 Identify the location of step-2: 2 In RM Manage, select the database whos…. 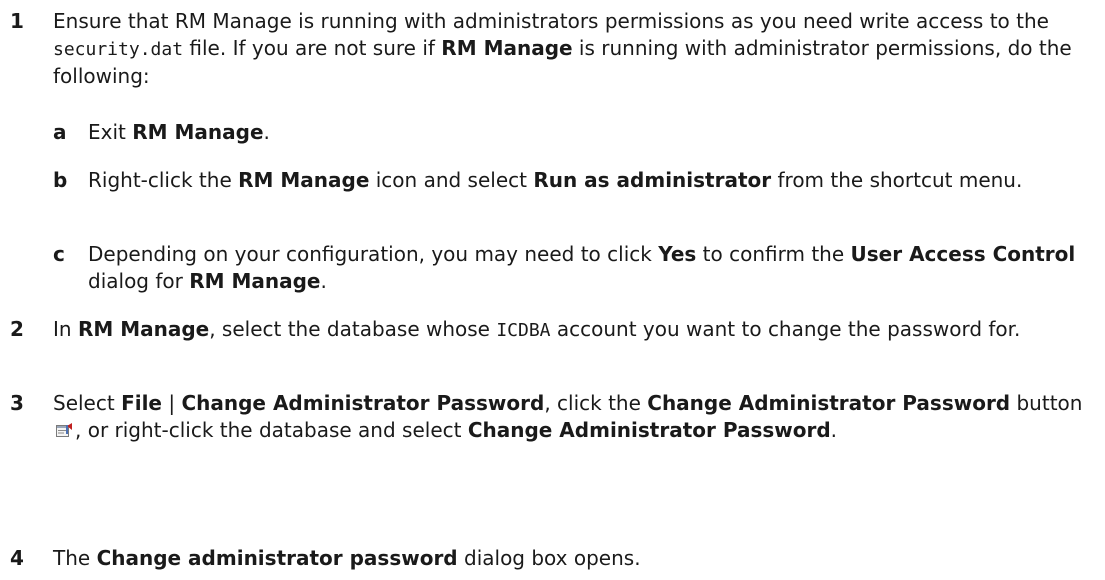
(555, 330).